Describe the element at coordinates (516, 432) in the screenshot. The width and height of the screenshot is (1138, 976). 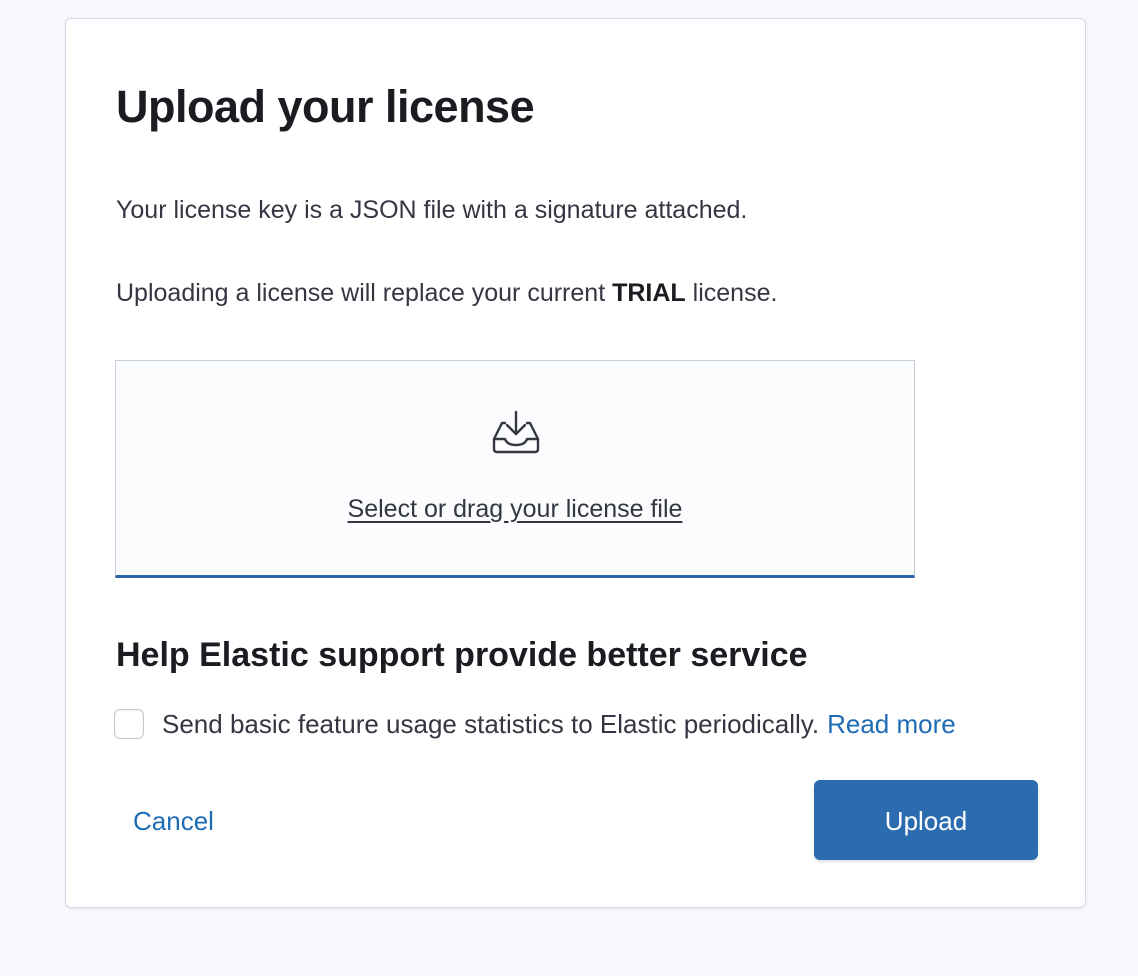
I see `upload-tray-icon` at that location.